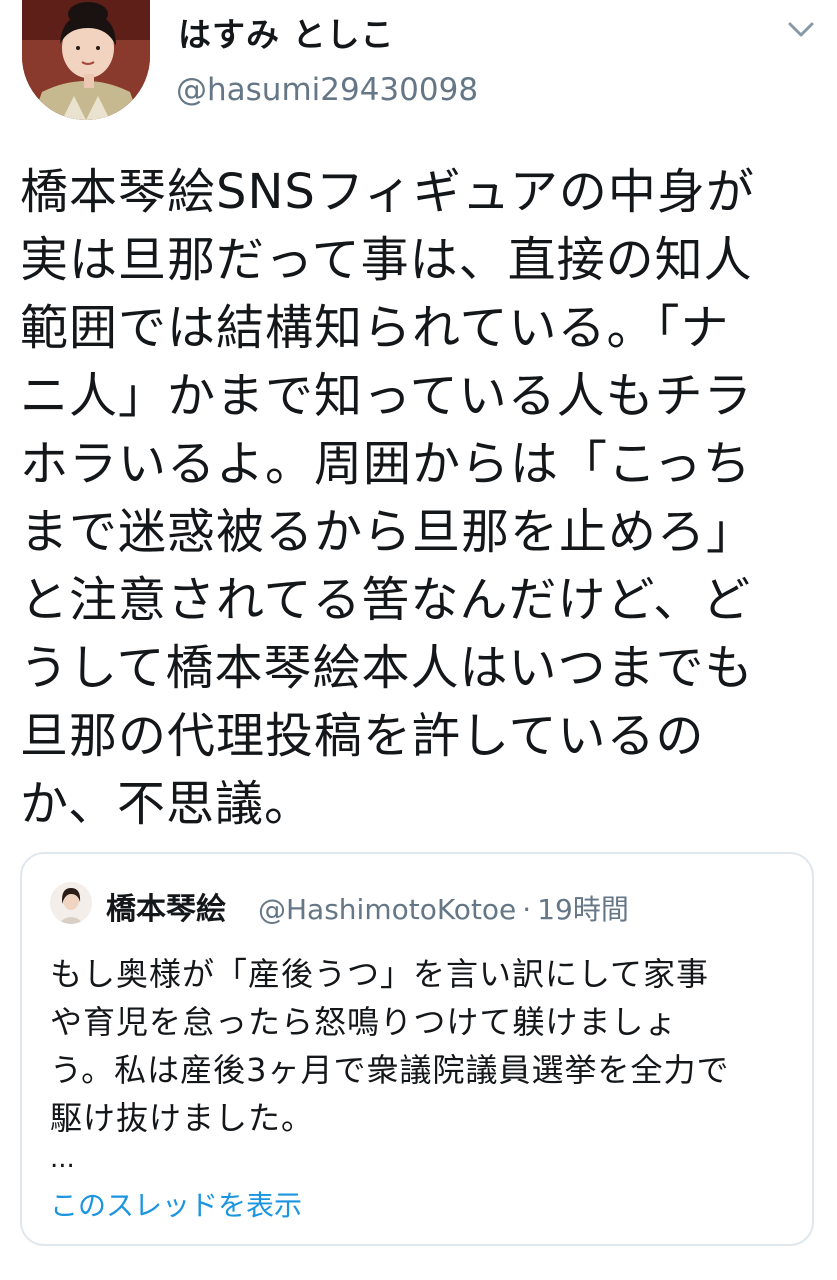  Describe the element at coordinates (327, 90) in the screenshot. I see `author-handle: @hasumi29430098` at that location.